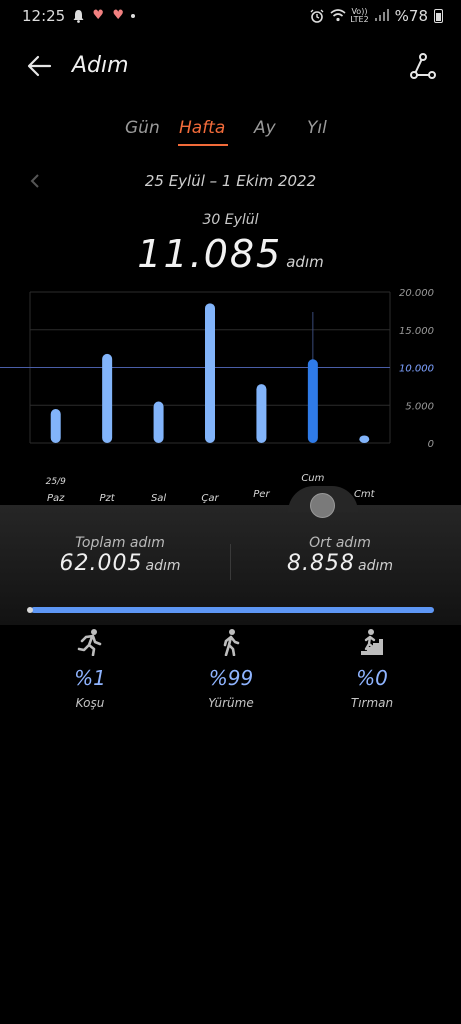 Image resolution: width=461 pixels, height=1024 pixels. What do you see at coordinates (317, 16) in the screenshot?
I see `alarm-clock-icon` at bounding box center [317, 16].